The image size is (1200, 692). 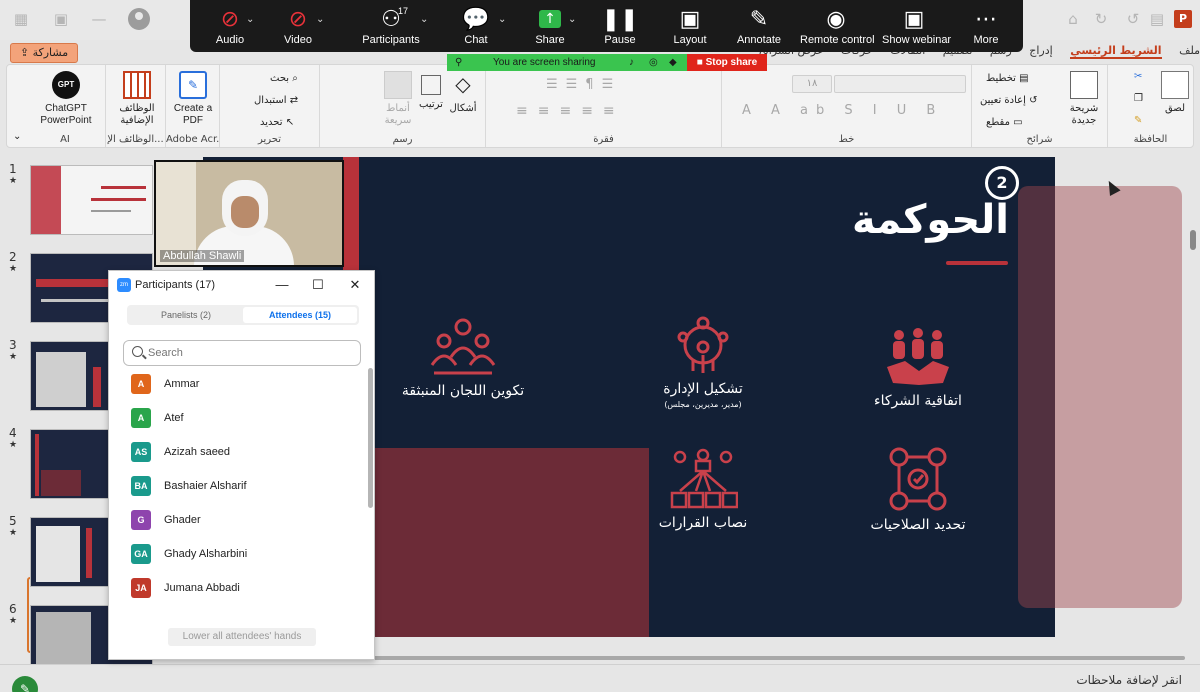 What do you see at coordinates (137, 351) in the screenshot?
I see `search-icon` at bounding box center [137, 351].